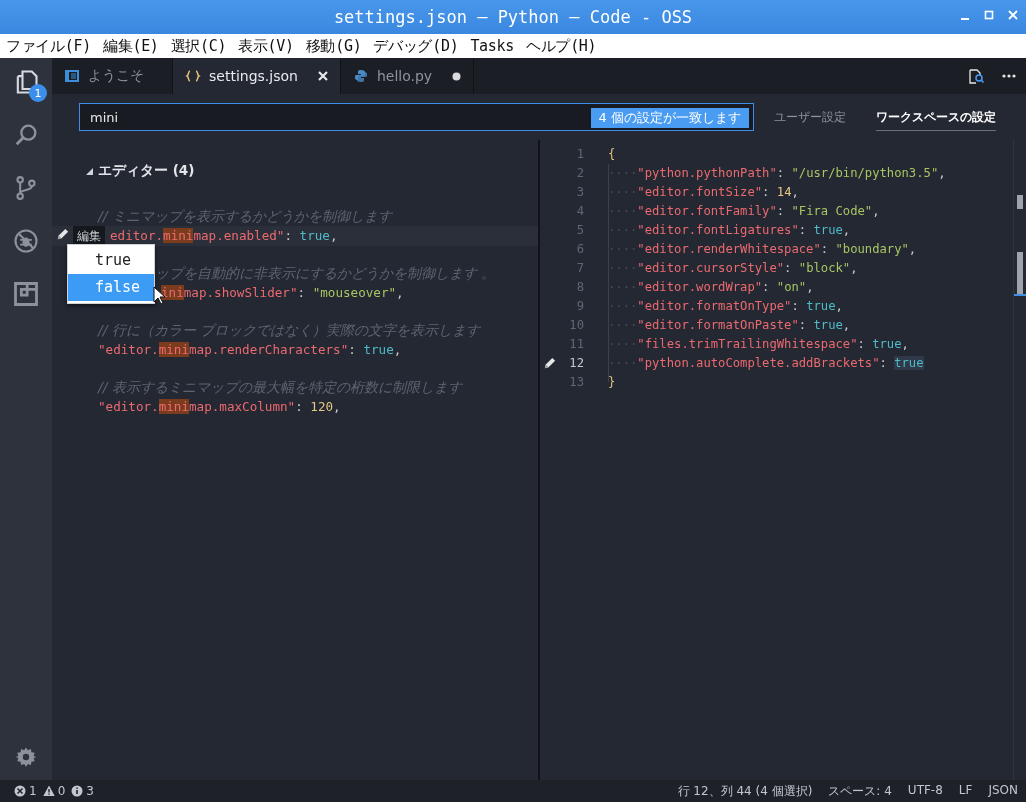  I want to click on setting-description: ップを自動的に非表示にするかどうかを制御します 。, so click(326, 273).